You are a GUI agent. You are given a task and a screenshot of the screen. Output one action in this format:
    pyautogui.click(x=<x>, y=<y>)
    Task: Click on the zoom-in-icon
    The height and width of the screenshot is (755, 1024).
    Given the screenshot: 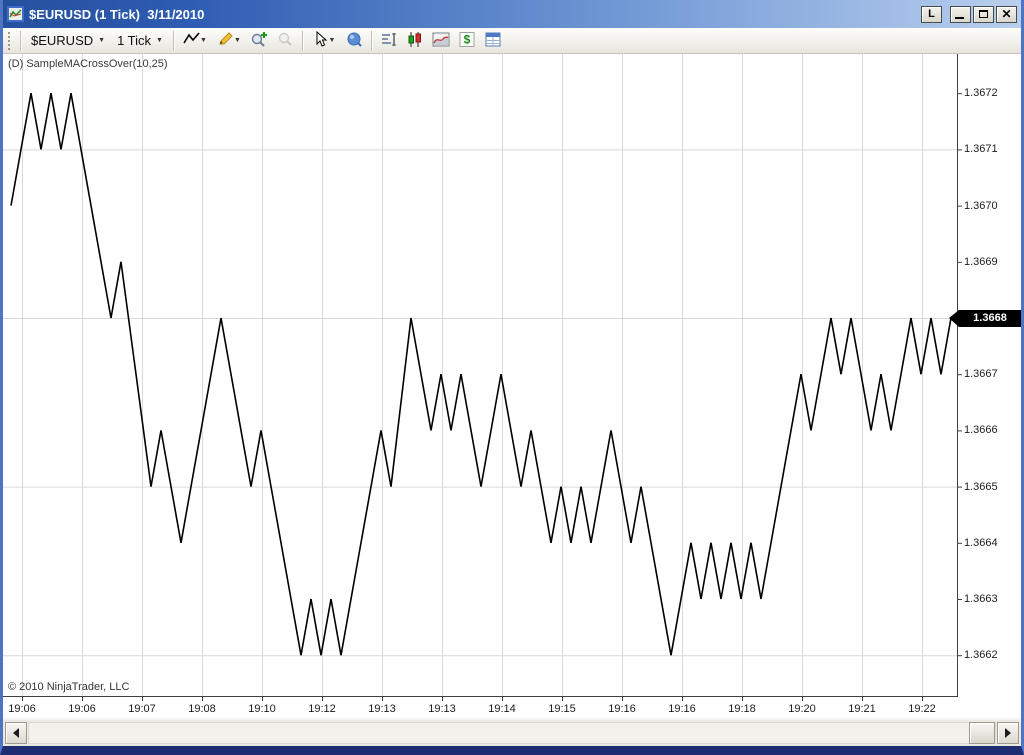 What is the action you would take?
    pyautogui.click(x=259, y=41)
    